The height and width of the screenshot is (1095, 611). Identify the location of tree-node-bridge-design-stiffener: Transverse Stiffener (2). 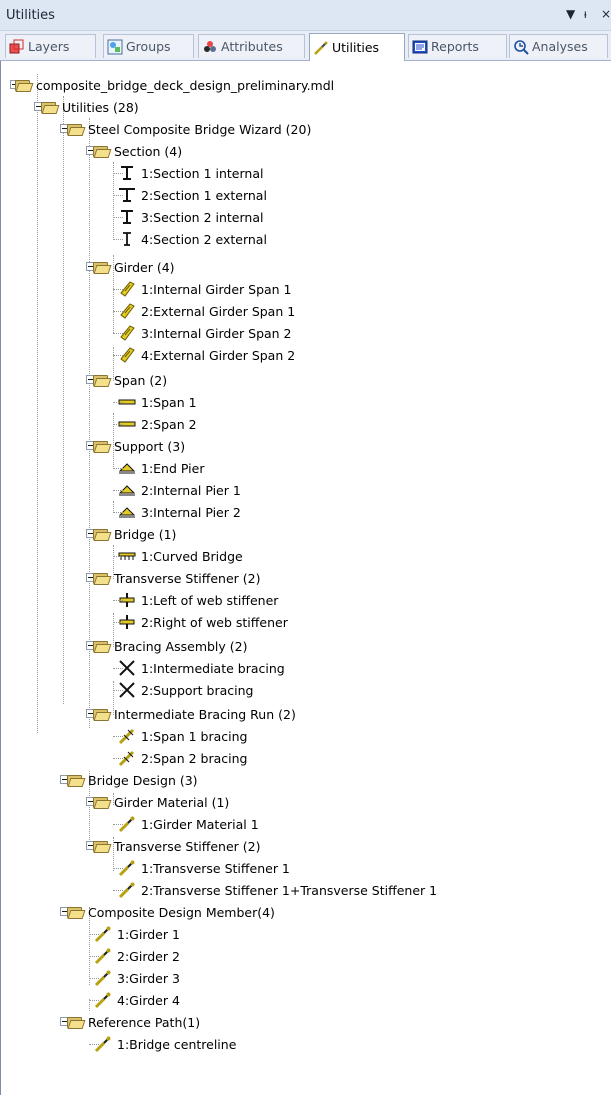
(173, 846).